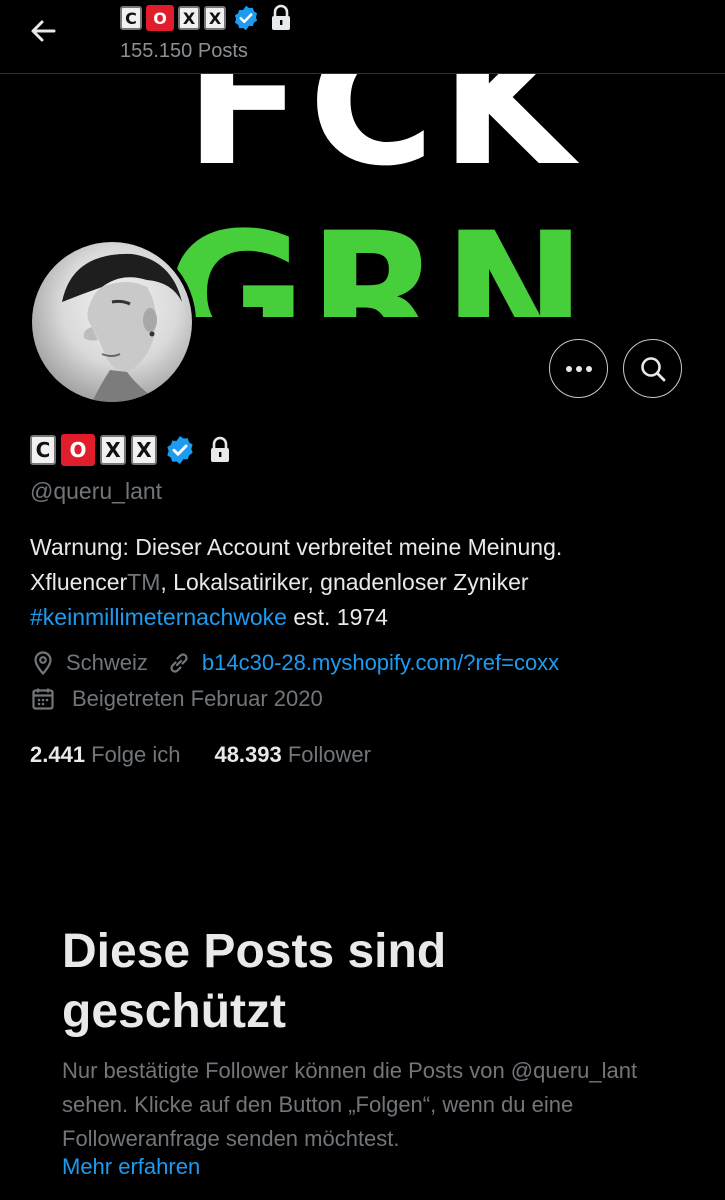 The width and height of the screenshot is (725, 1200). Describe the element at coordinates (96, 491) in the screenshot. I see `user-handle: @queru_lant` at that location.